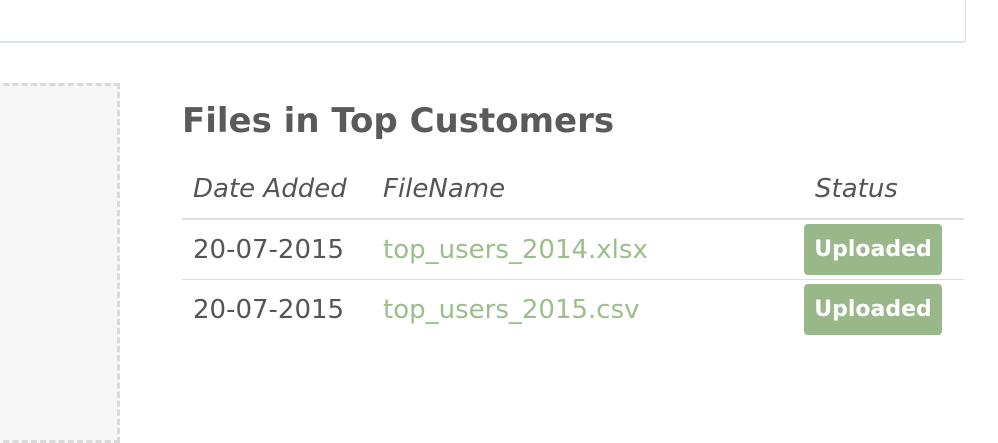 This screenshot has height=443, width=998. What do you see at coordinates (398, 121) in the screenshot?
I see `section-title: Files in Top Customers` at bounding box center [398, 121].